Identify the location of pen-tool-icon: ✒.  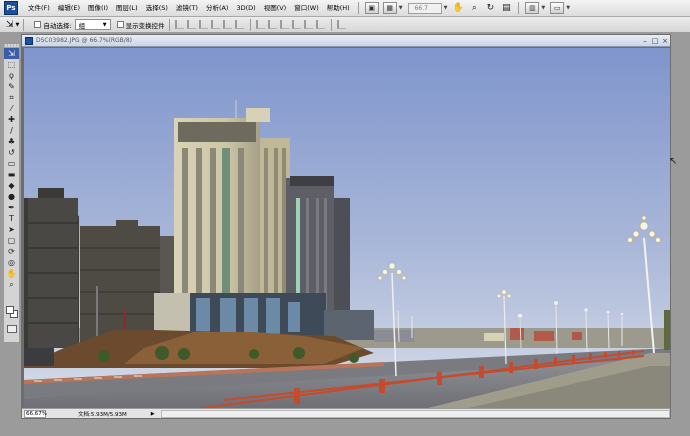
(11, 207).